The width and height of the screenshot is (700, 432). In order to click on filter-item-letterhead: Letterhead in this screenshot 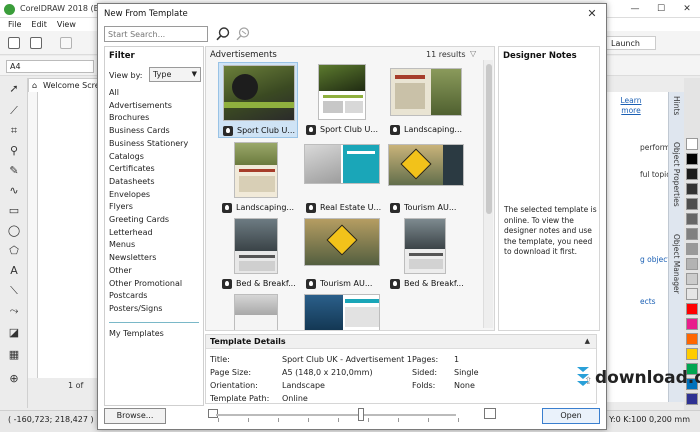, I will do `click(131, 232)`.